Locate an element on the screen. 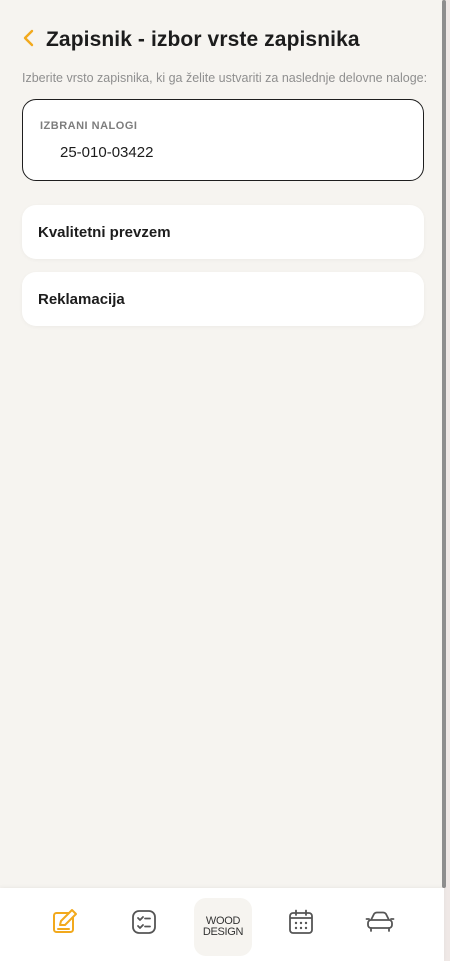  option-label: Reklamacija is located at coordinates (81, 299).